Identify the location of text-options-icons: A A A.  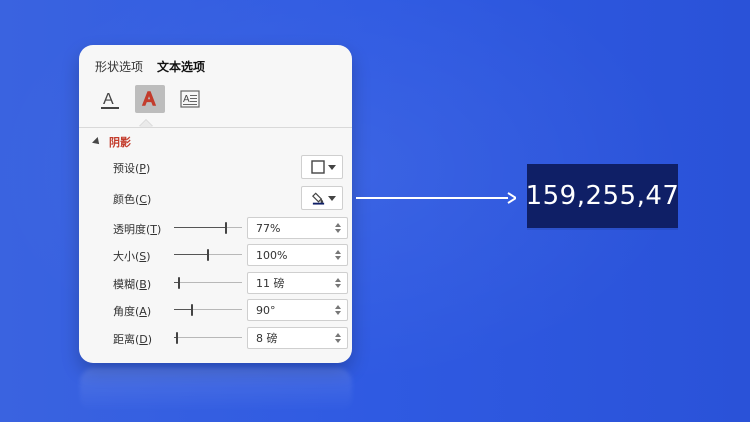
(150, 99).